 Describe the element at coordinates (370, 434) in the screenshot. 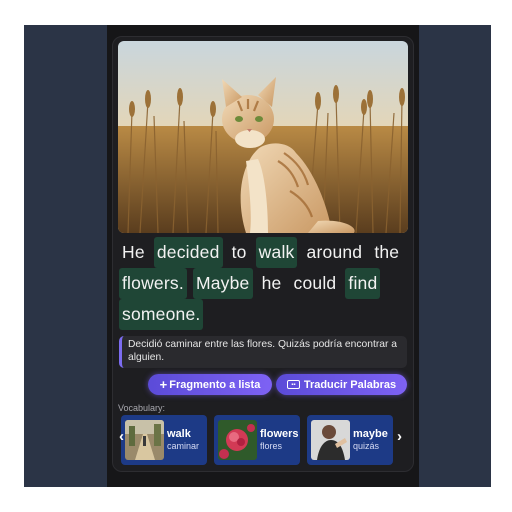

I see `vocab-word: maybe` at that location.